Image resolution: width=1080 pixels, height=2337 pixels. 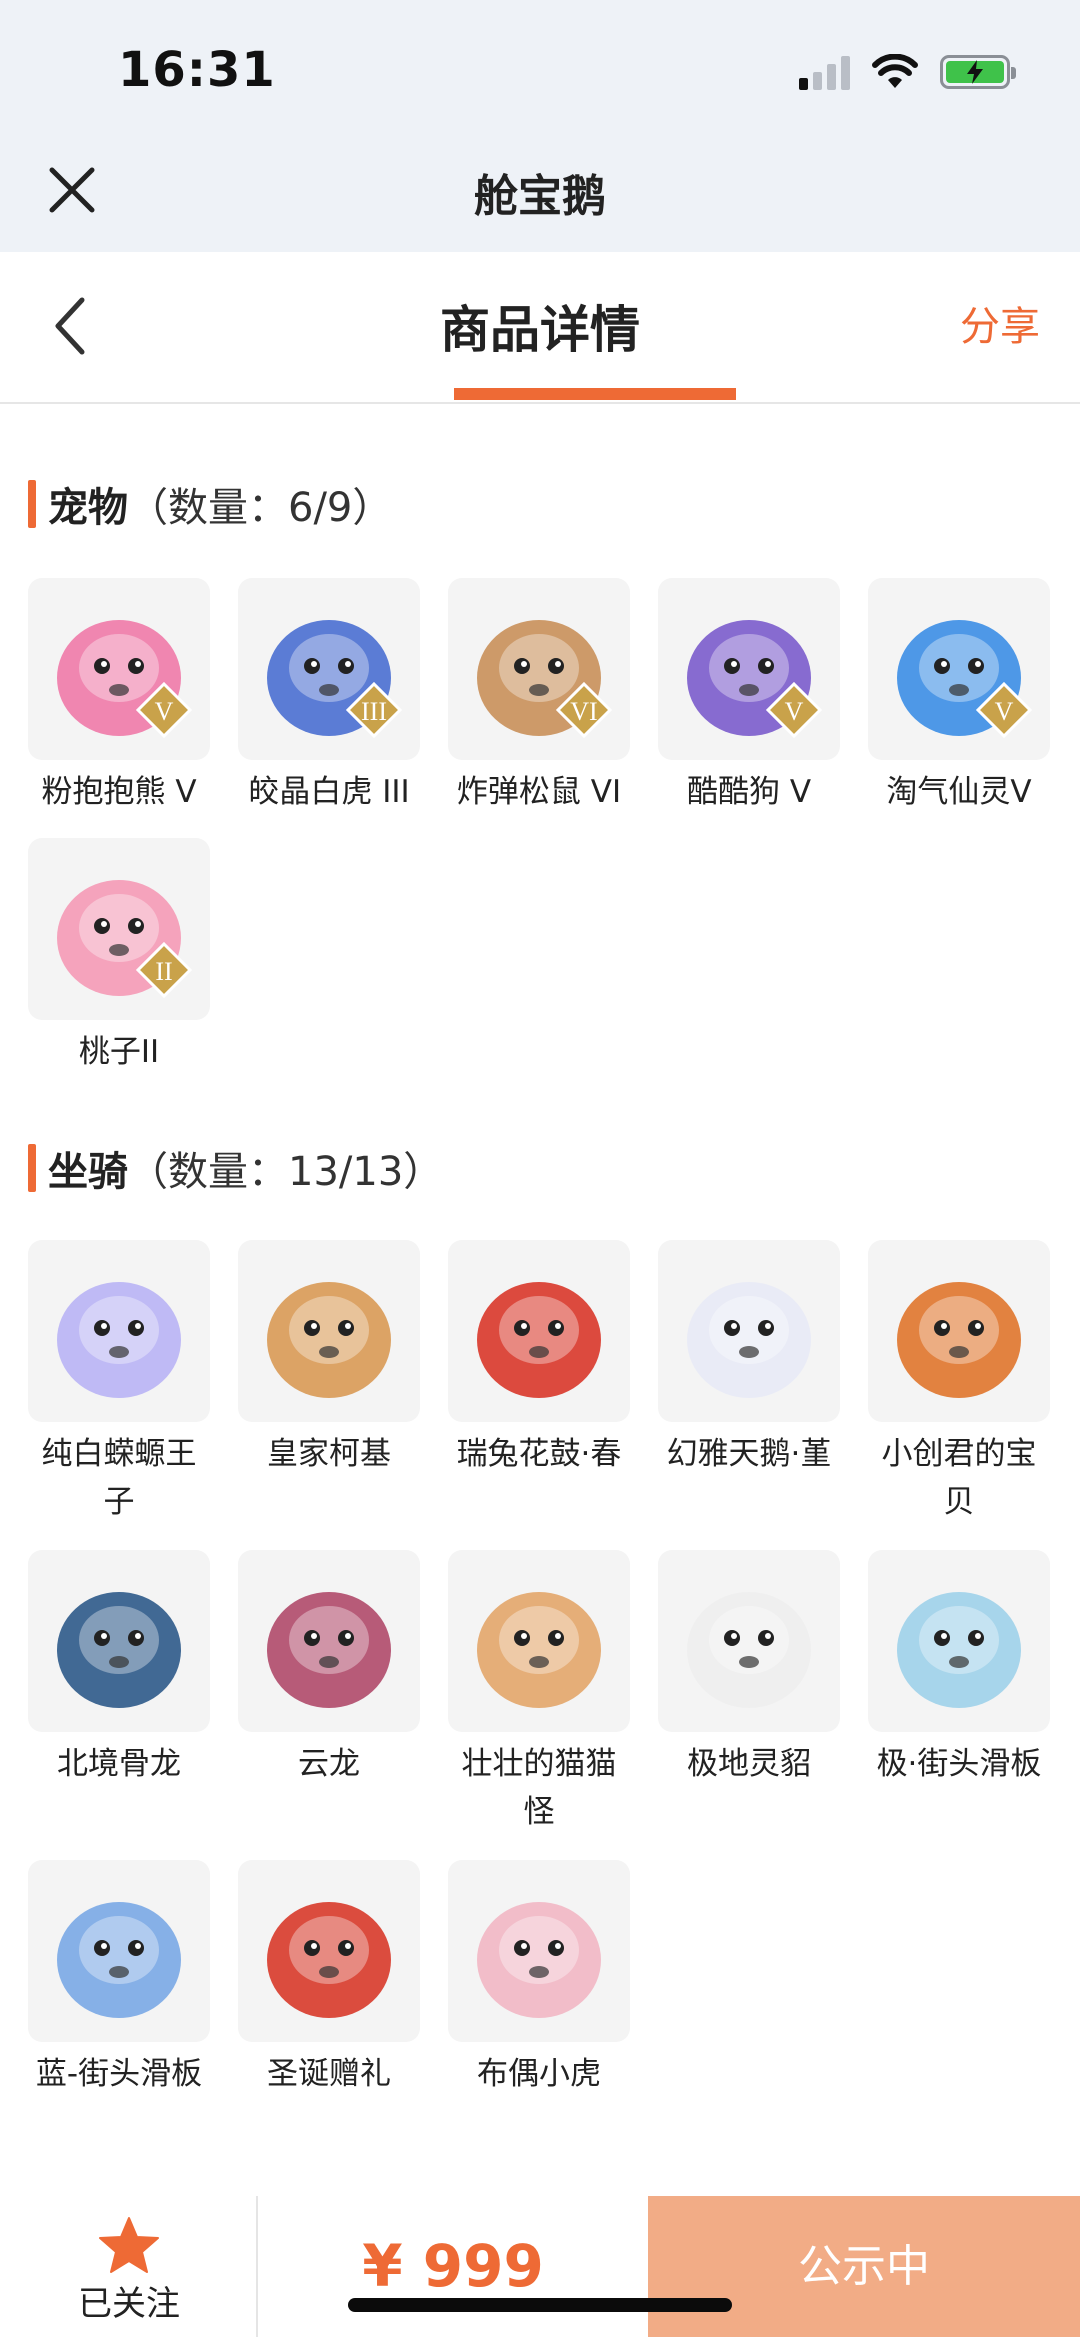 What do you see at coordinates (329, 1340) in the screenshot?
I see `royal-corgi-mount-icon` at bounding box center [329, 1340].